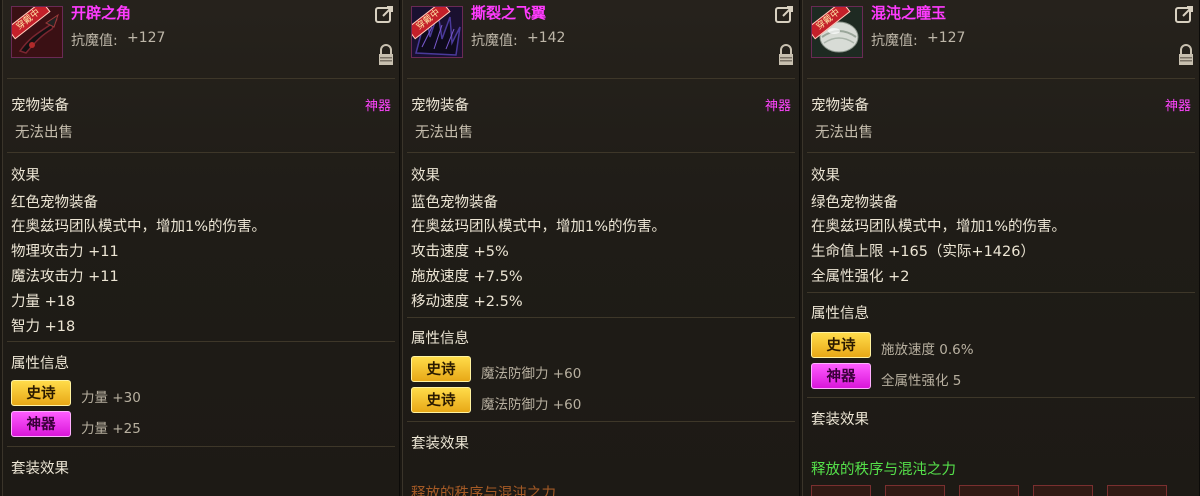  I want to click on item-name: 开辟之角, so click(101, 13).